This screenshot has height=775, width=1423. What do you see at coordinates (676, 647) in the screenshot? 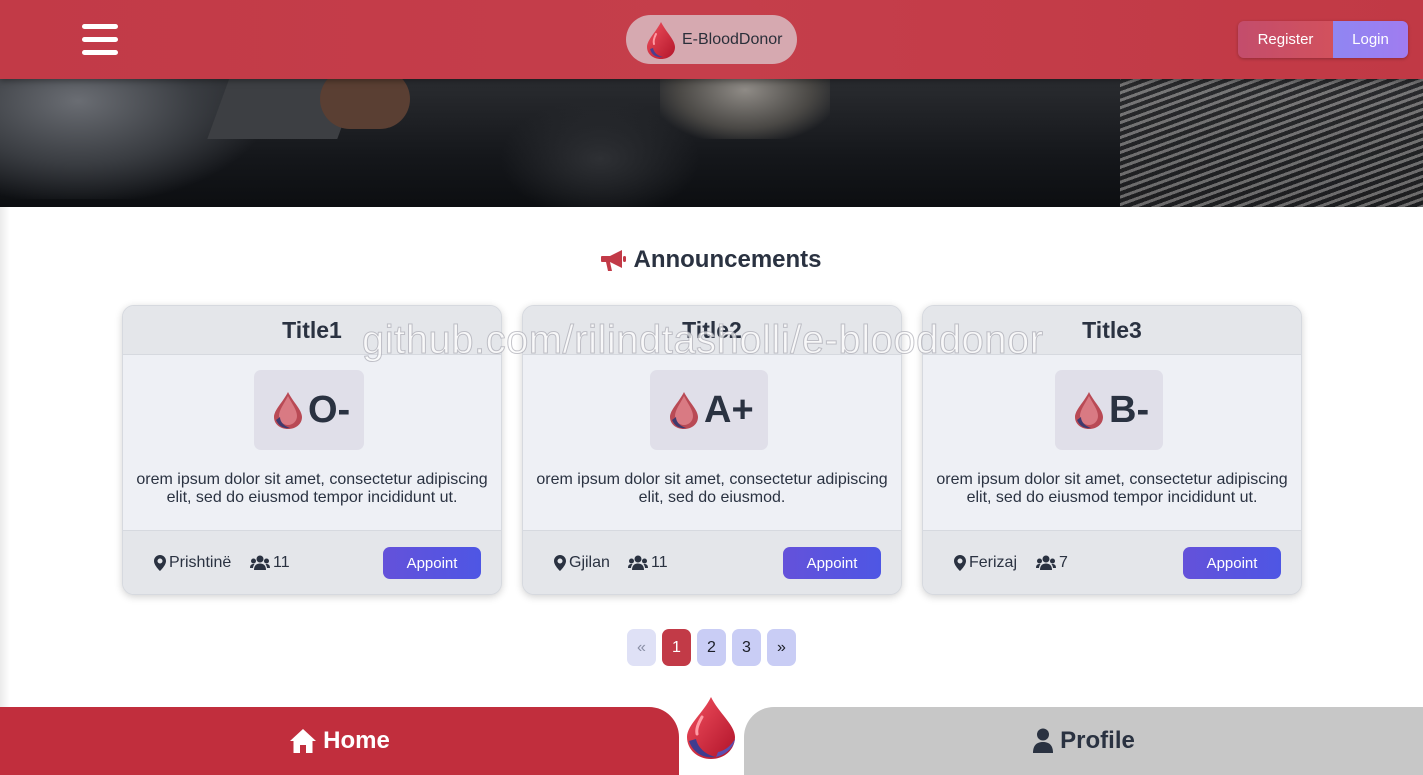
I see `page-button-1: 1` at bounding box center [676, 647].